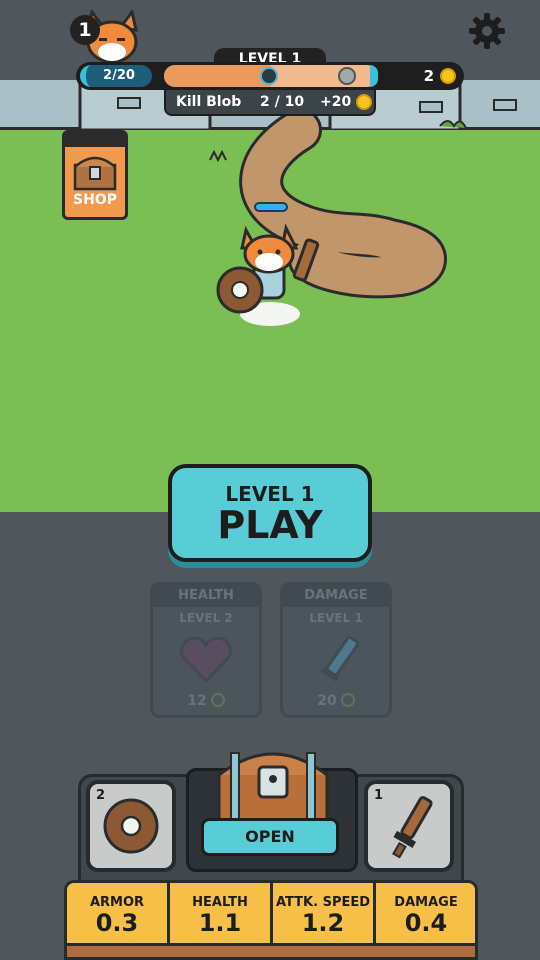 This screenshot has width=540, height=960. Describe the element at coordinates (271, 207) in the screenshot. I see `hero-health-bar` at that location.